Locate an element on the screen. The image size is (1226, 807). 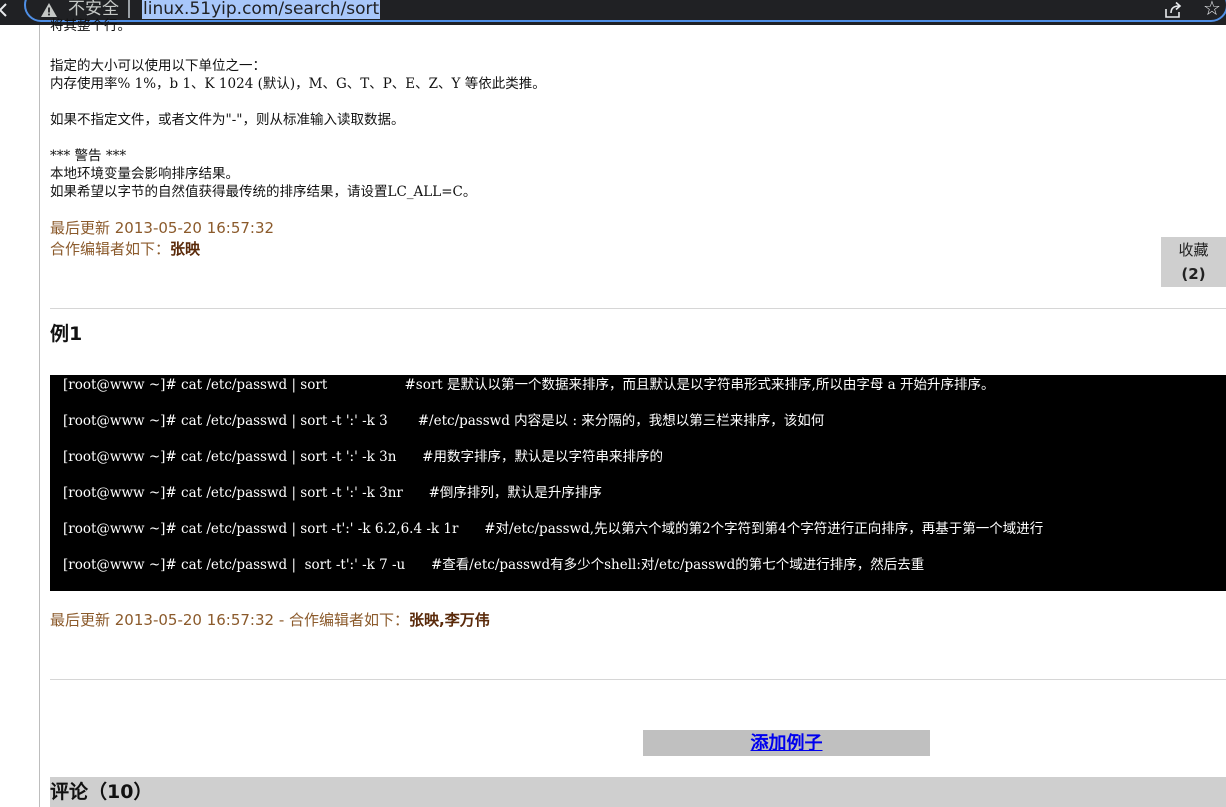
editors-label: 合作编辑者如下： is located at coordinates (110, 249).